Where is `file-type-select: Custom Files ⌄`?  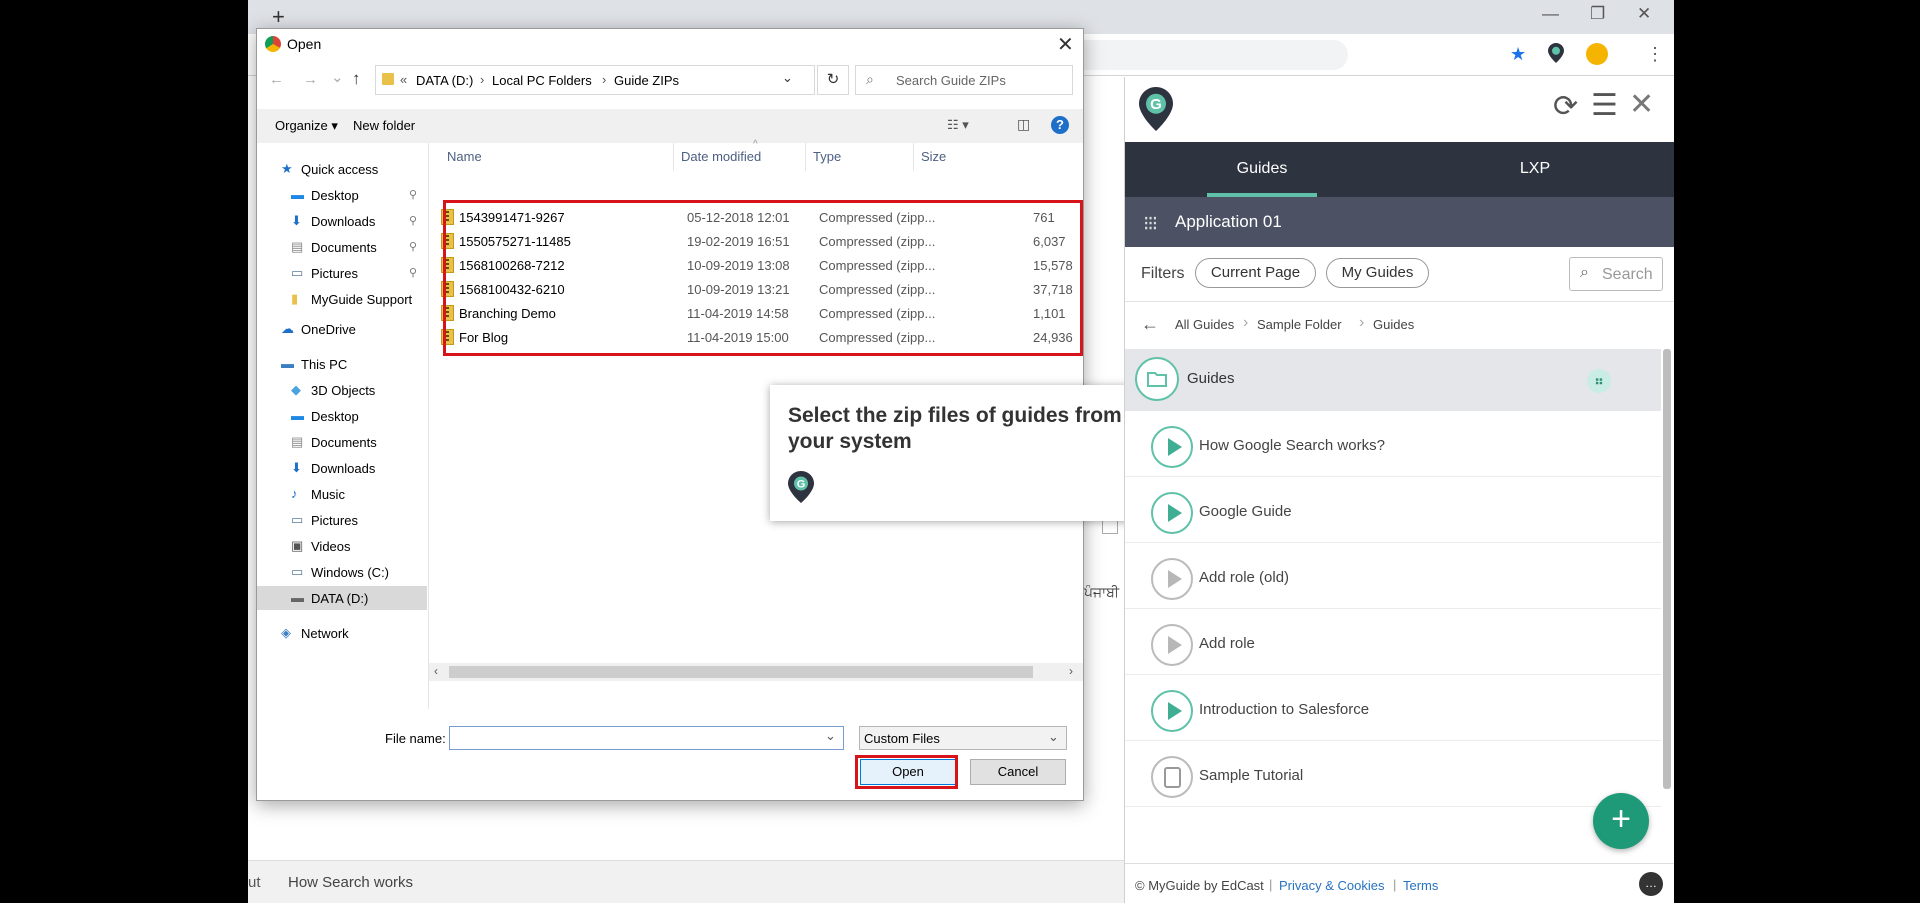
file-type-select: Custom Files ⌄ is located at coordinates (963, 738).